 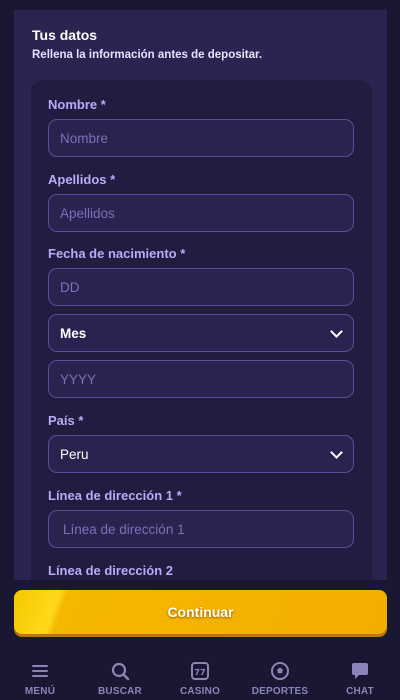 I want to click on nav-item-chat: CHAT, so click(x=360, y=674).